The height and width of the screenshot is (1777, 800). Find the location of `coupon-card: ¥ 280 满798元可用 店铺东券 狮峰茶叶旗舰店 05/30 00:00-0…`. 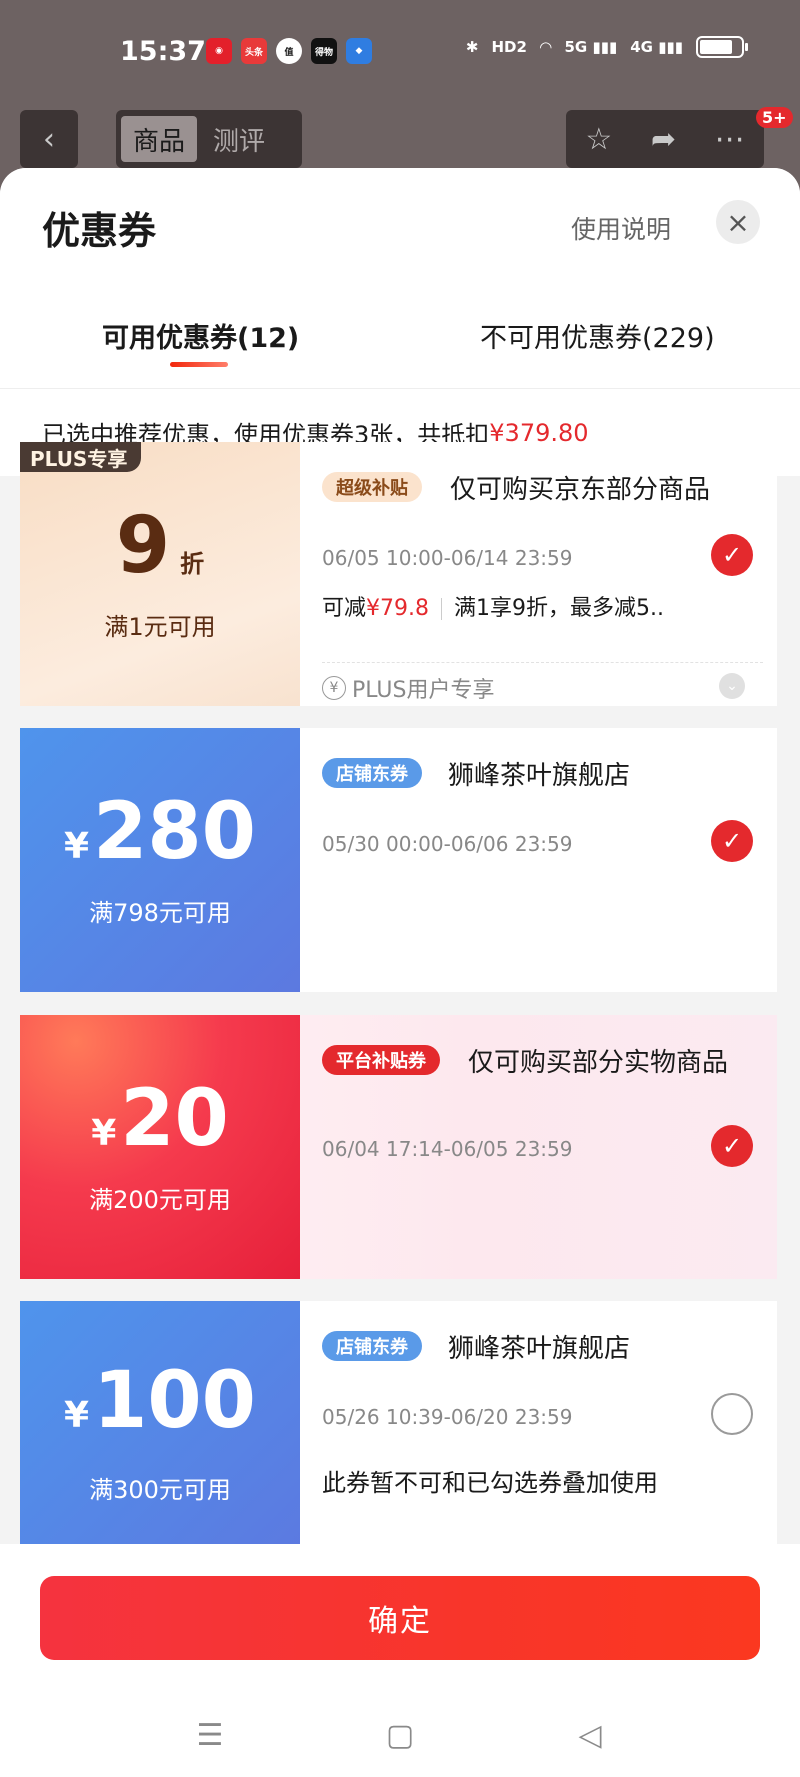

coupon-card: ¥ 280 满798元可用 店铺东券 狮峰茶叶旗舰店 05/30 00:00-0… is located at coordinates (398, 860).